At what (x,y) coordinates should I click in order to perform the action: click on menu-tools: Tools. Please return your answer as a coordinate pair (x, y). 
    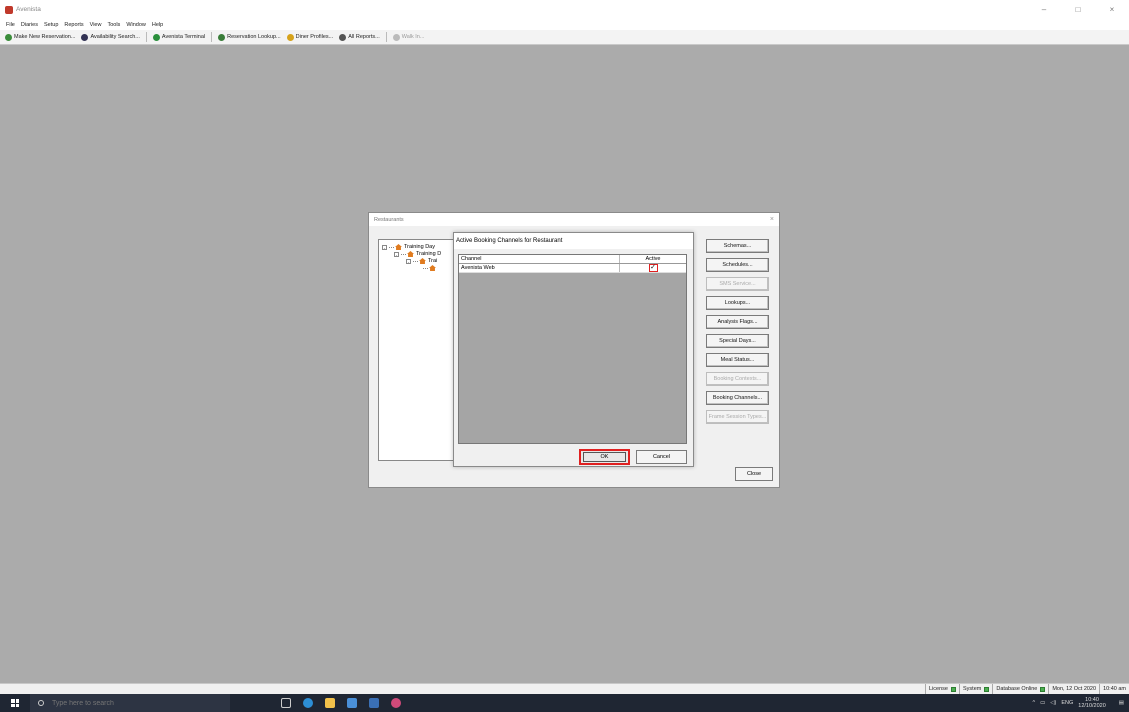
    Looking at the image, I should click on (113, 25).